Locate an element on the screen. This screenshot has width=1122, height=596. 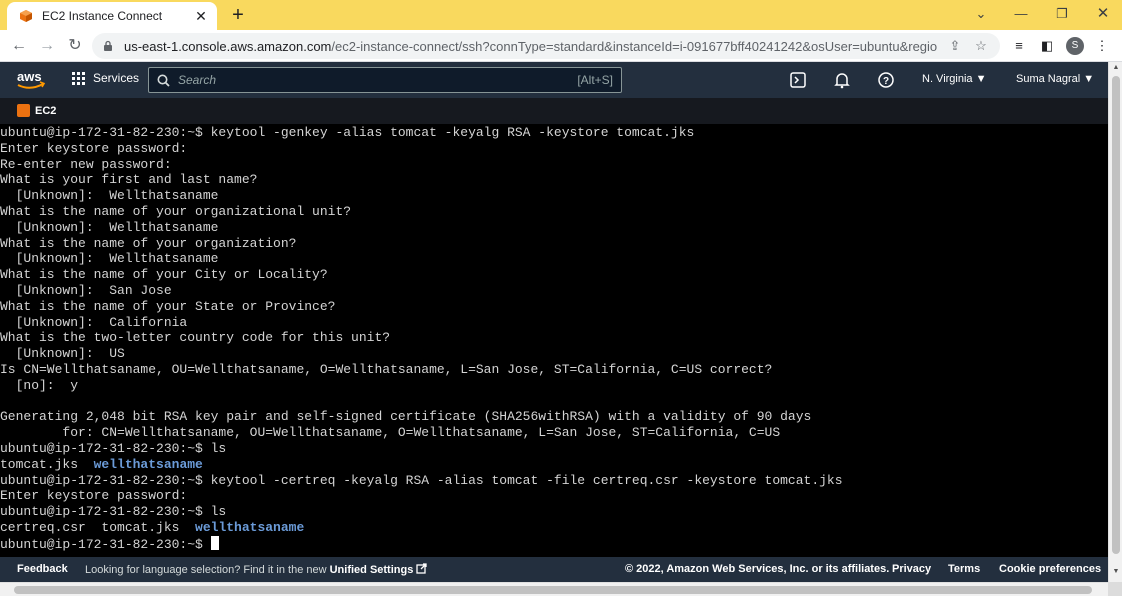
cookie-preferences-link: Cookie preferences is located at coordinates (1050, 569).